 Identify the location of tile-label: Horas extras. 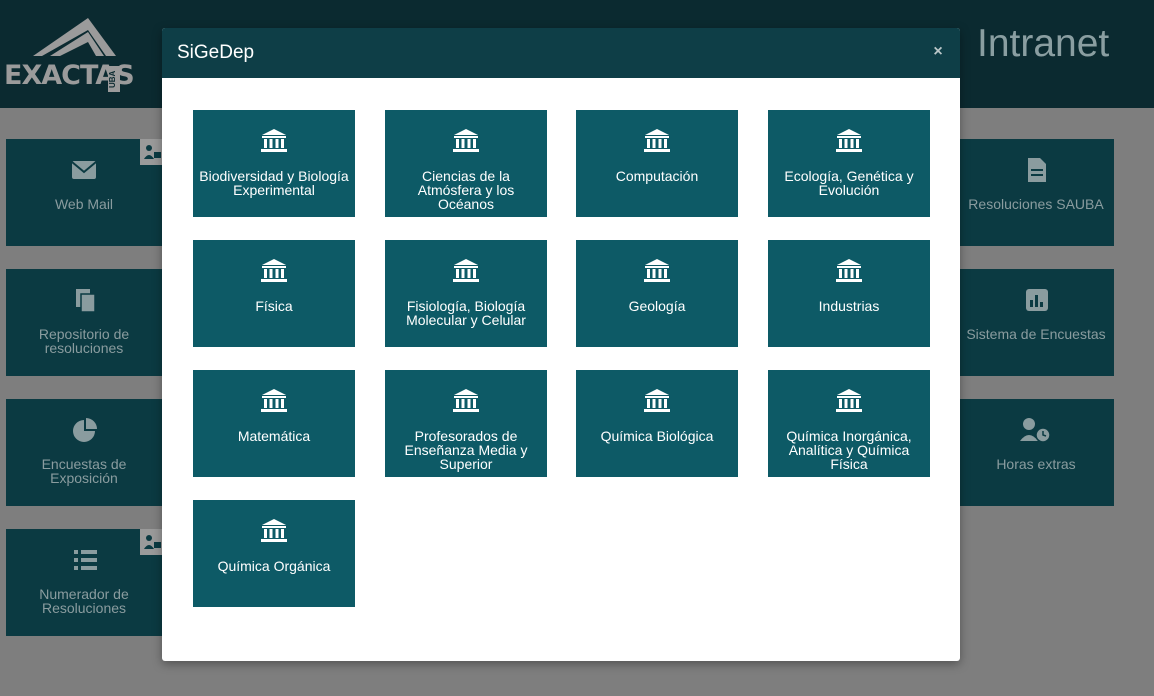
(1036, 464).